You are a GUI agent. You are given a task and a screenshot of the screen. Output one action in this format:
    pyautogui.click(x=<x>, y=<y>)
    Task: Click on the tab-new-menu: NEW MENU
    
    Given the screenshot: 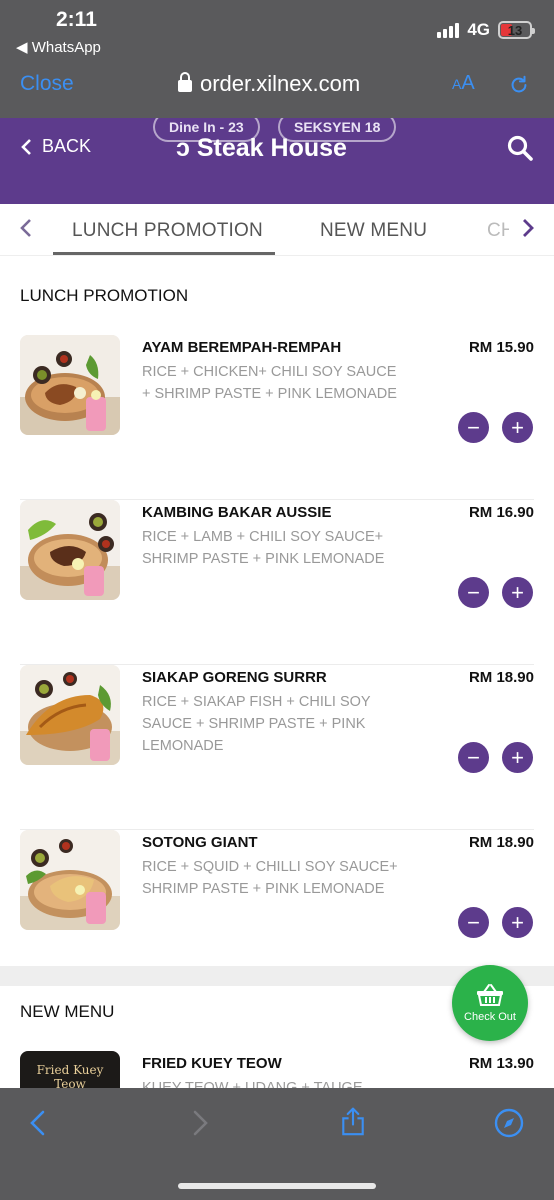 What is the action you would take?
    pyautogui.click(x=373, y=231)
    